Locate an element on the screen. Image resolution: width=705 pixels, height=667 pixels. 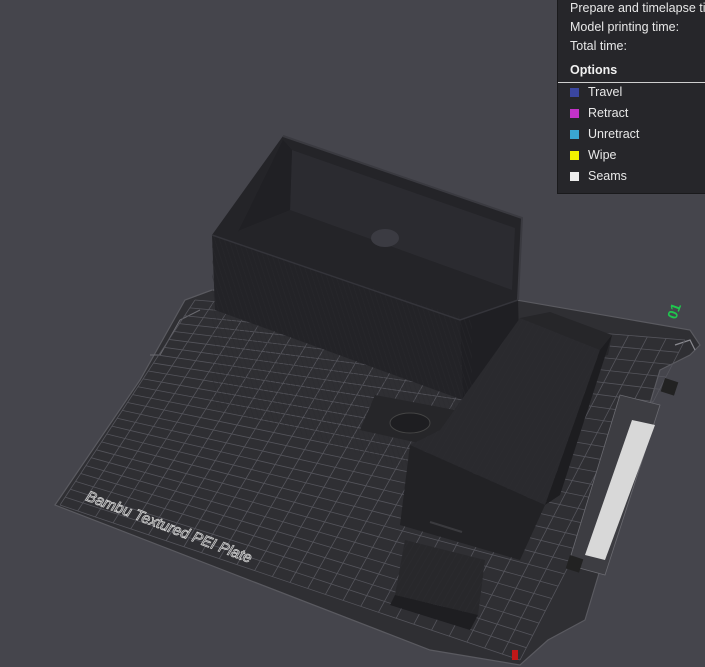
prepare-time-label: Prepare and timelapse time: is located at coordinates (637, 8).